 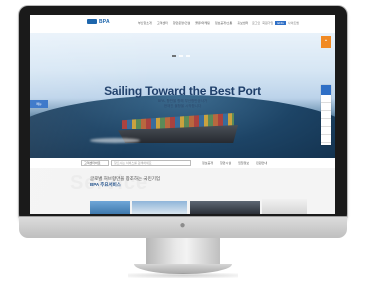 I want to click on hero-subtitle: BPA, 항만을 향해 부산항만공사가 현재진 물항을 시작합니다, so click(x=182, y=104).